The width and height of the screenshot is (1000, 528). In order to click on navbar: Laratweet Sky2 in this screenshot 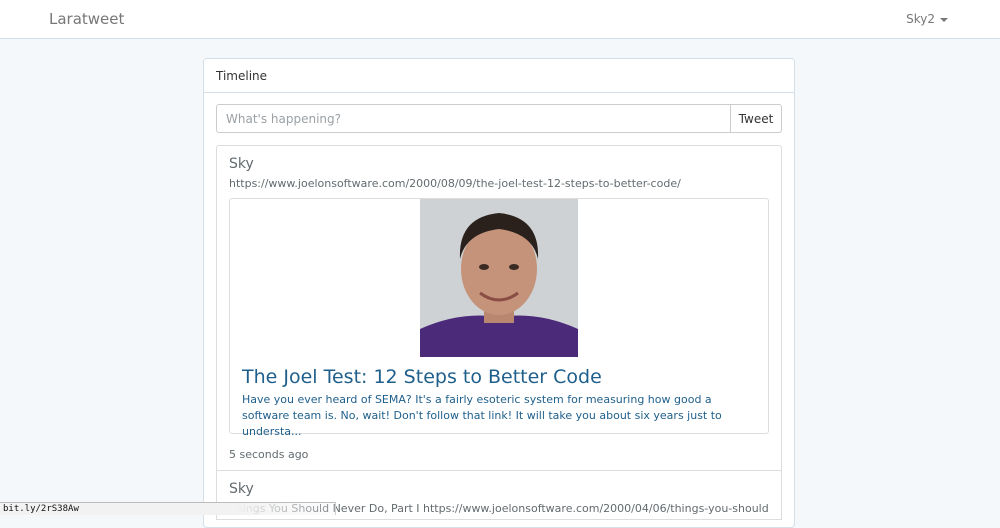, I will do `click(500, 19)`.